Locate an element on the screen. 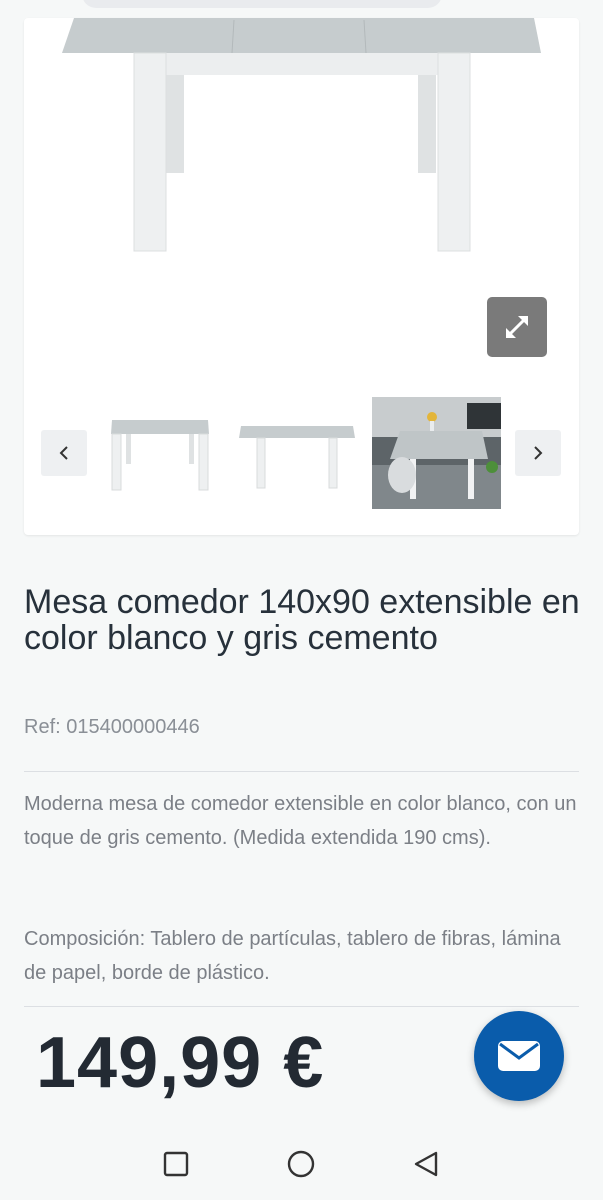 The image size is (603, 1200). contact-mail-button is located at coordinates (519, 1056).